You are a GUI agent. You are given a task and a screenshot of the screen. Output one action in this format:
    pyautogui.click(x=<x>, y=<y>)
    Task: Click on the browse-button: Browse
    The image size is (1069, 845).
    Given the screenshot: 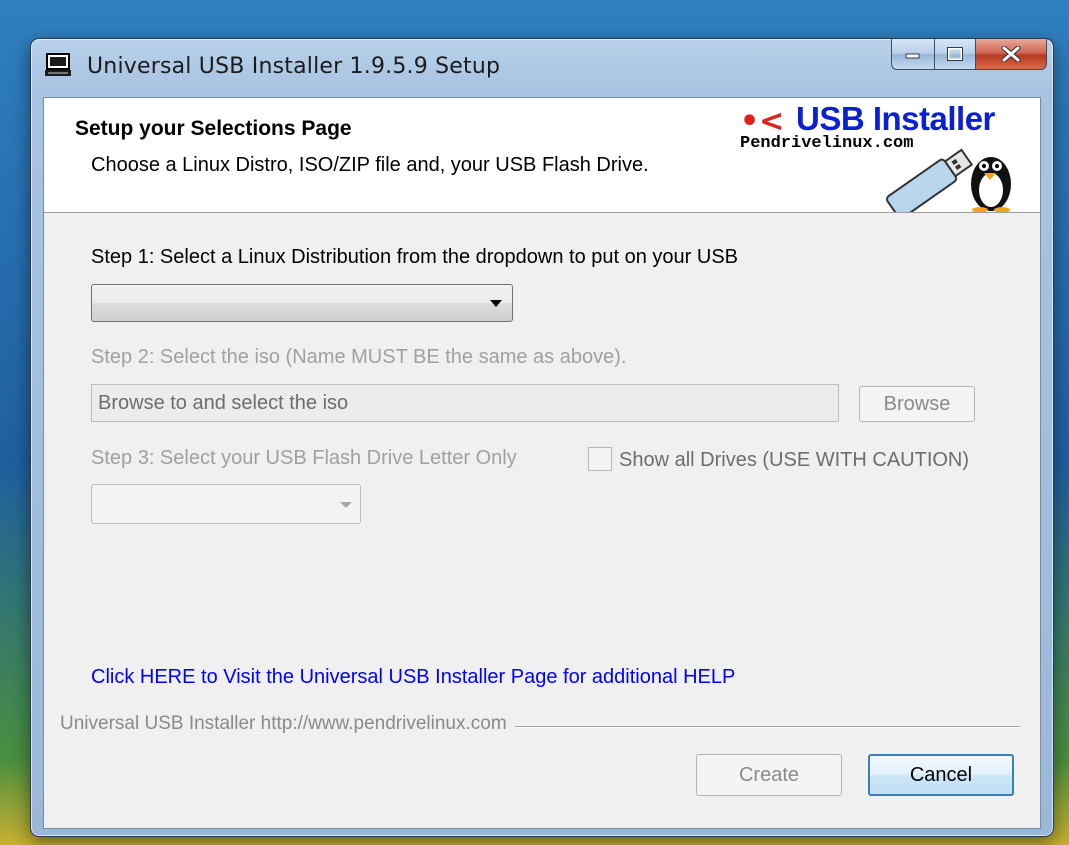 What is the action you would take?
    pyautogui.click(x=917, y=404)
    